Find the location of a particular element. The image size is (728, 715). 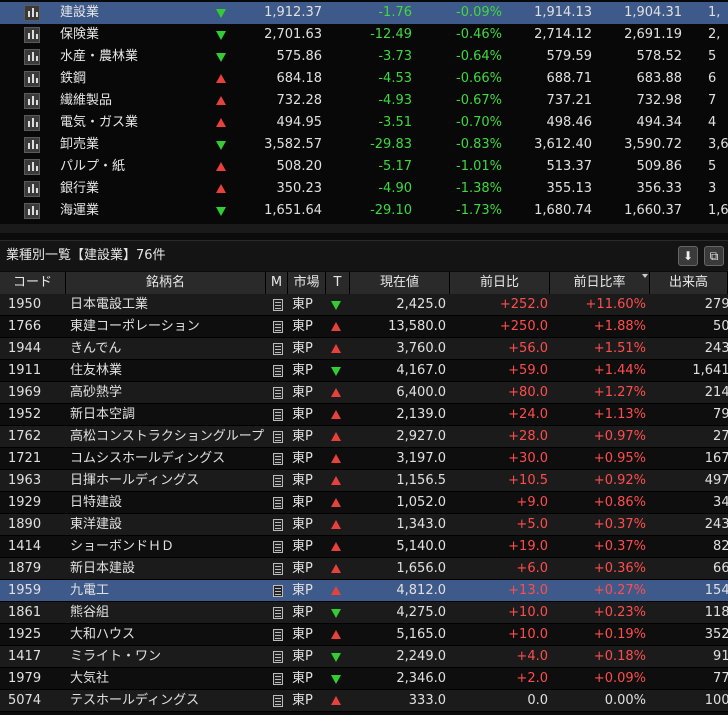

cell-price: 1,052.0 is located at coordinates (421, 502).